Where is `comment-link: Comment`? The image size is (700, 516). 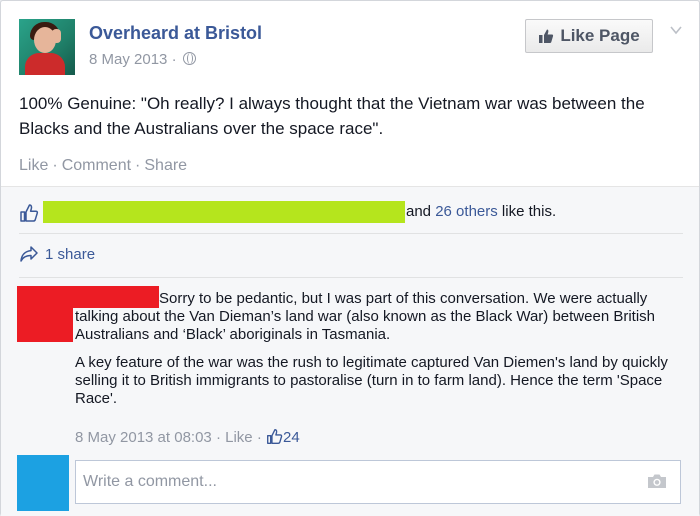 comment-link: Comment is located at coordinates (96, 165).